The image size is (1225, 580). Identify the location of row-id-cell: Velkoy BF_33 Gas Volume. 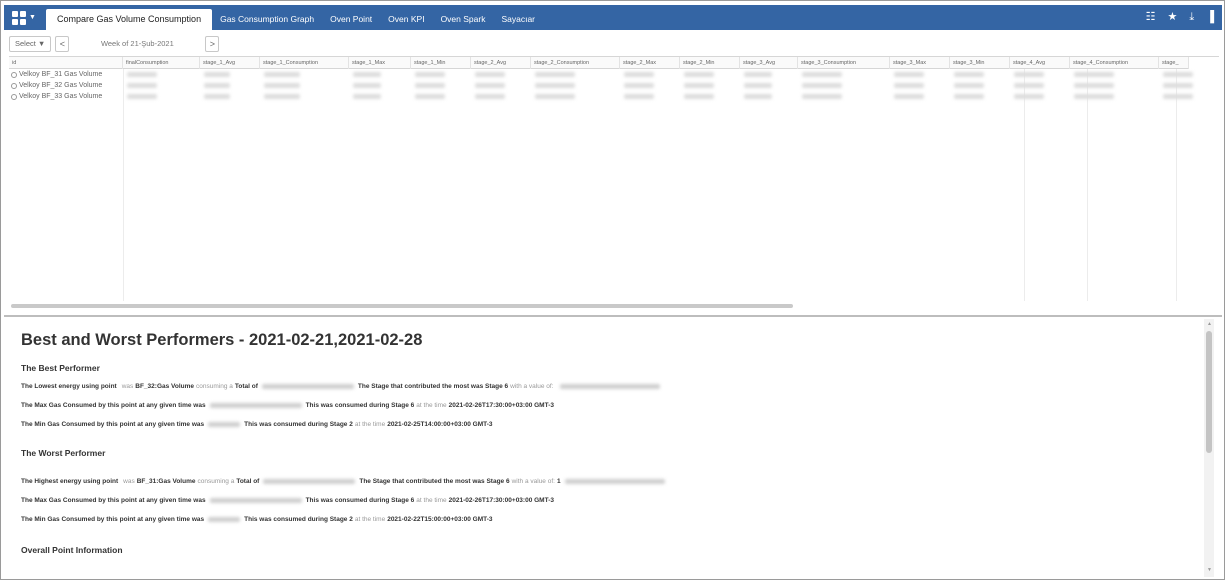
(56, 96).